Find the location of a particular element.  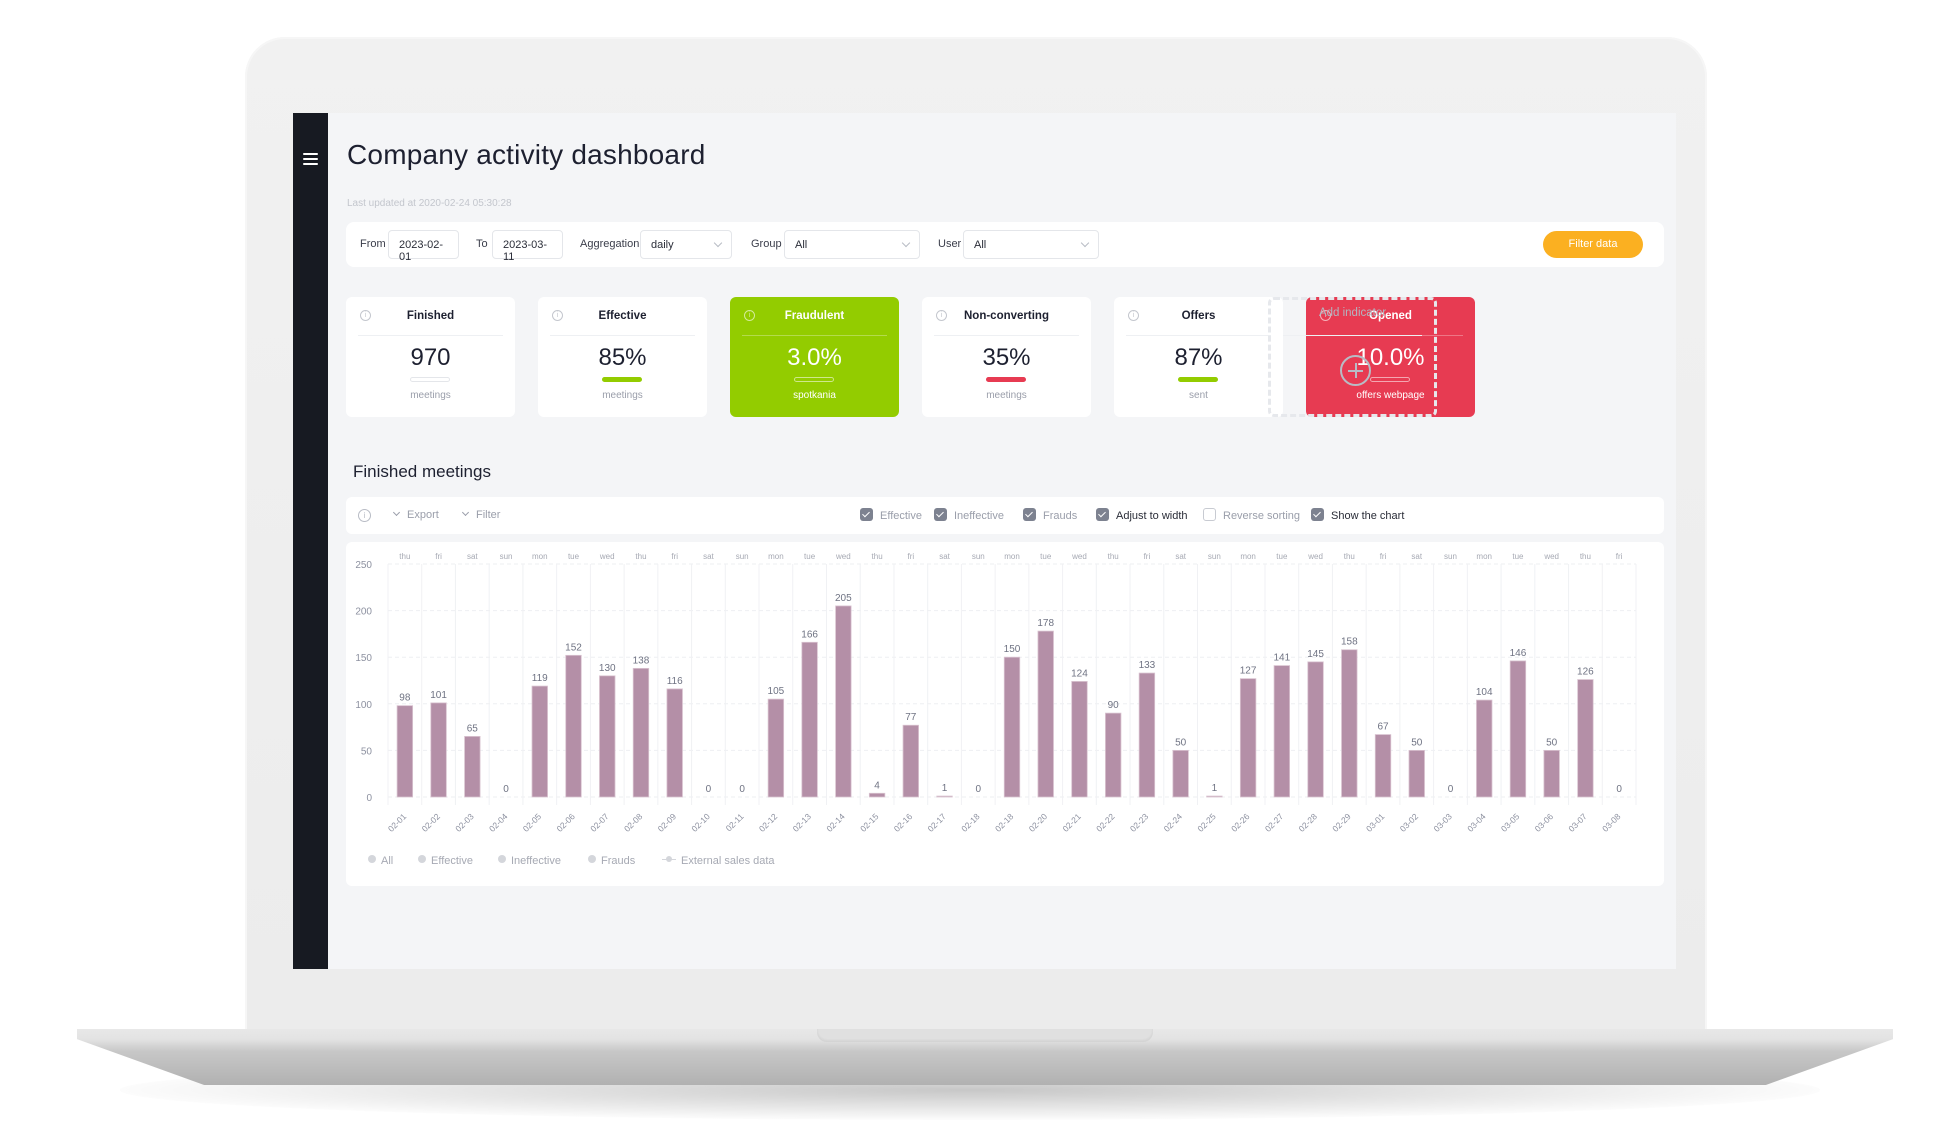

export-dropdown: Export is located at coordinates (415, 514).